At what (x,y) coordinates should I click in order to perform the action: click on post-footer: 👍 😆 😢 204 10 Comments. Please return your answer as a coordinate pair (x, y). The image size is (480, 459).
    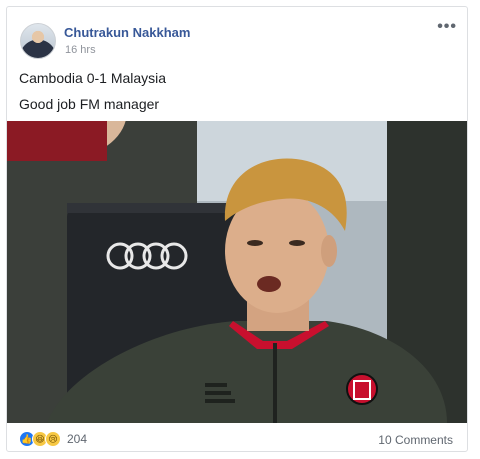
    Looking at the image, I should click on (237, 437).